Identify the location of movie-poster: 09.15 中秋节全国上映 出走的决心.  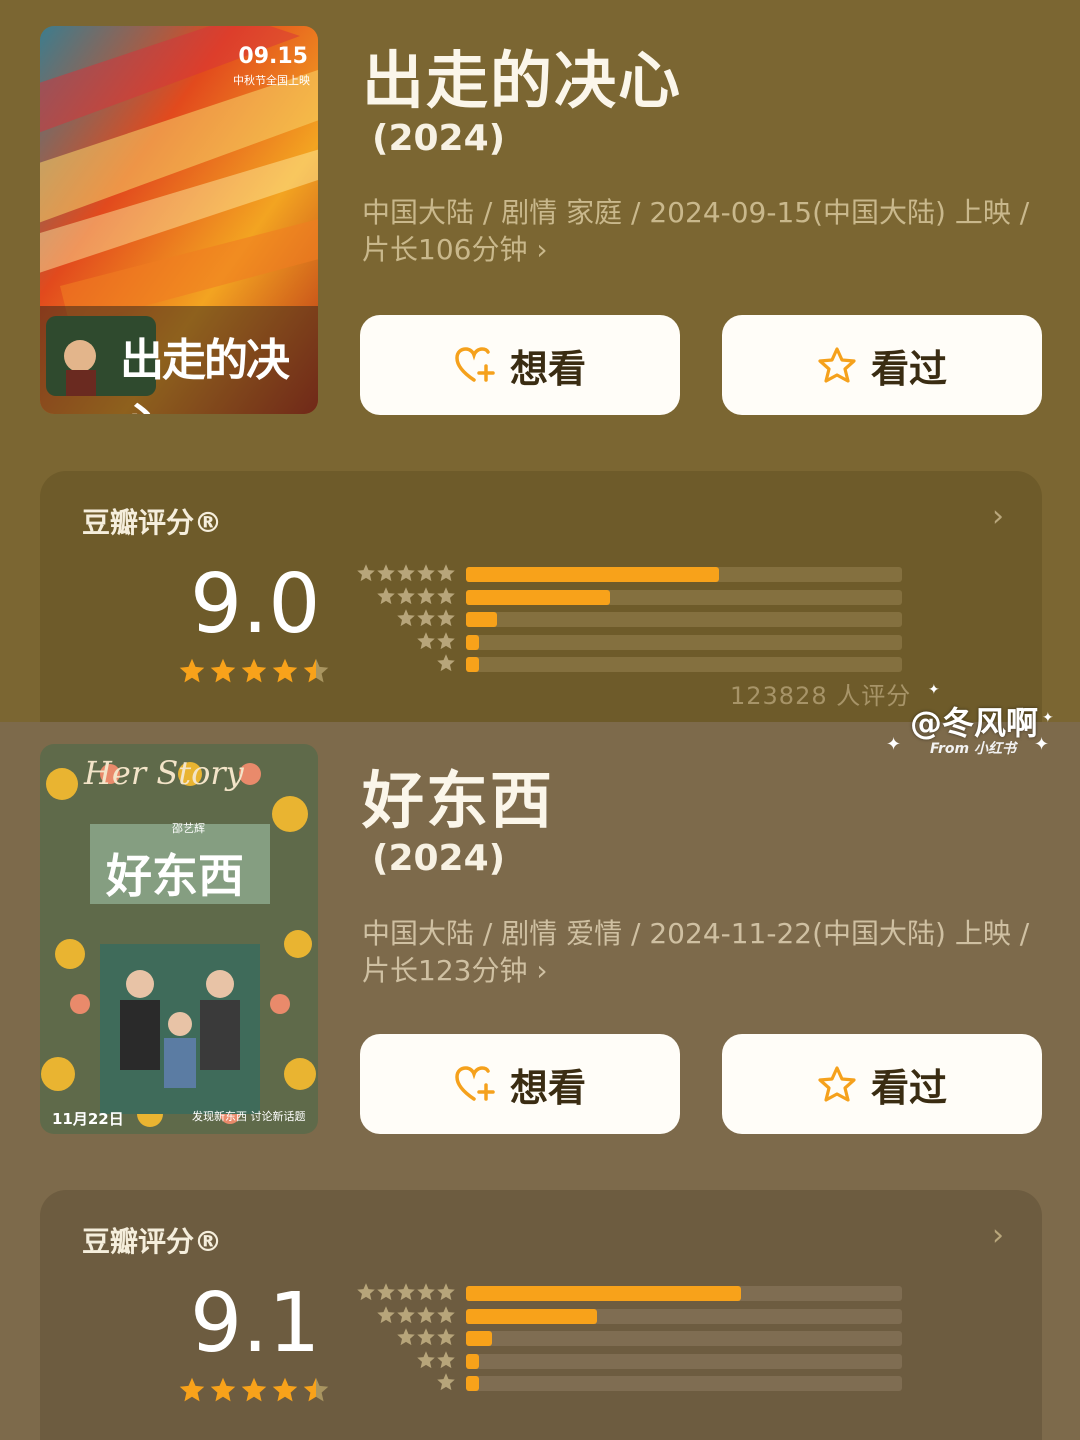
(179, 220).